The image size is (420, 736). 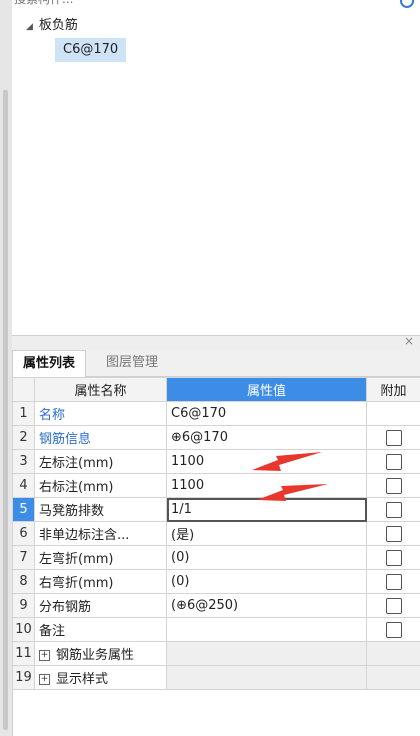 I want to click on annotation-arrows, so click(x=290, y=476).